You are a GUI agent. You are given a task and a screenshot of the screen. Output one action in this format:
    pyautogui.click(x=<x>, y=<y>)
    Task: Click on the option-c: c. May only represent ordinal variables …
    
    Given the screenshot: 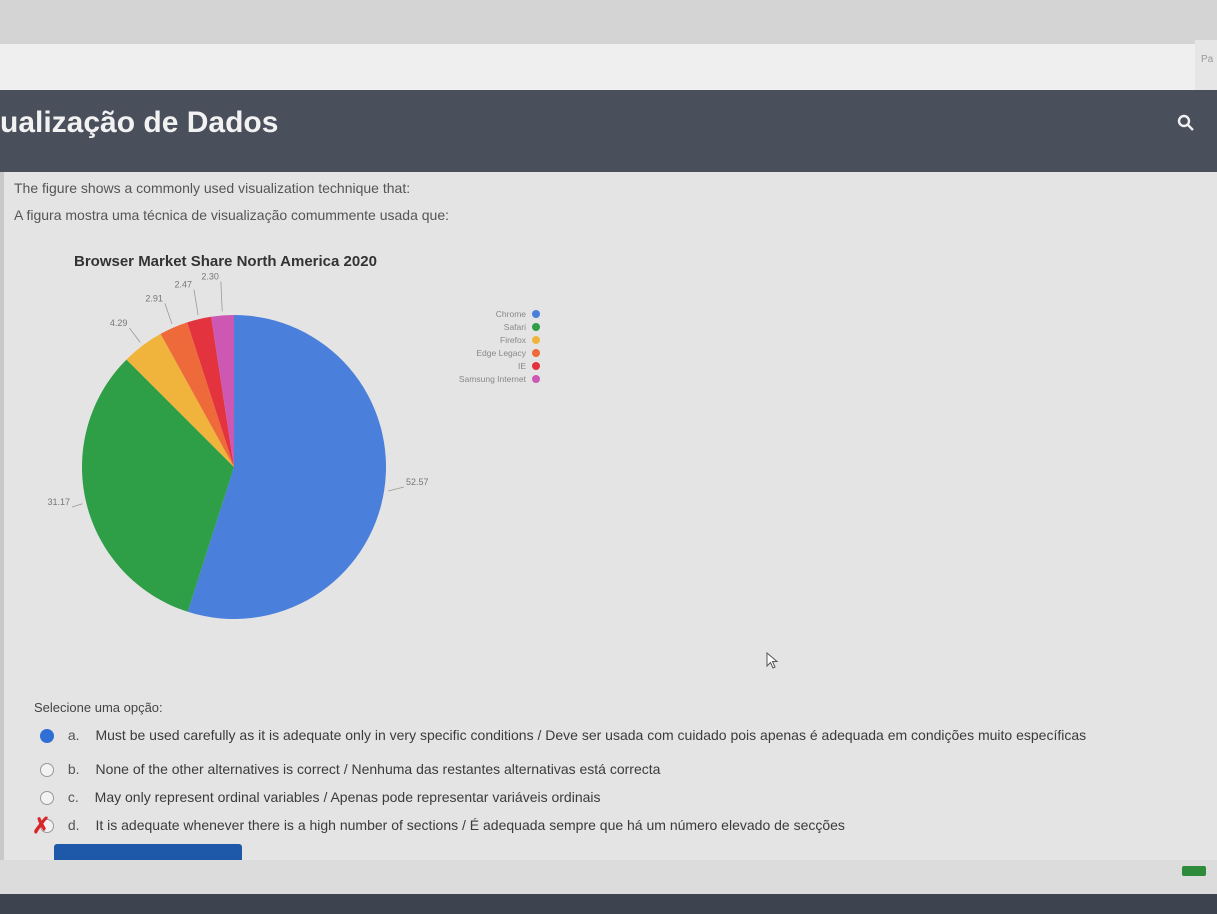 What is the action you would take?
    pyautogui.click(x=320, y=800)
    